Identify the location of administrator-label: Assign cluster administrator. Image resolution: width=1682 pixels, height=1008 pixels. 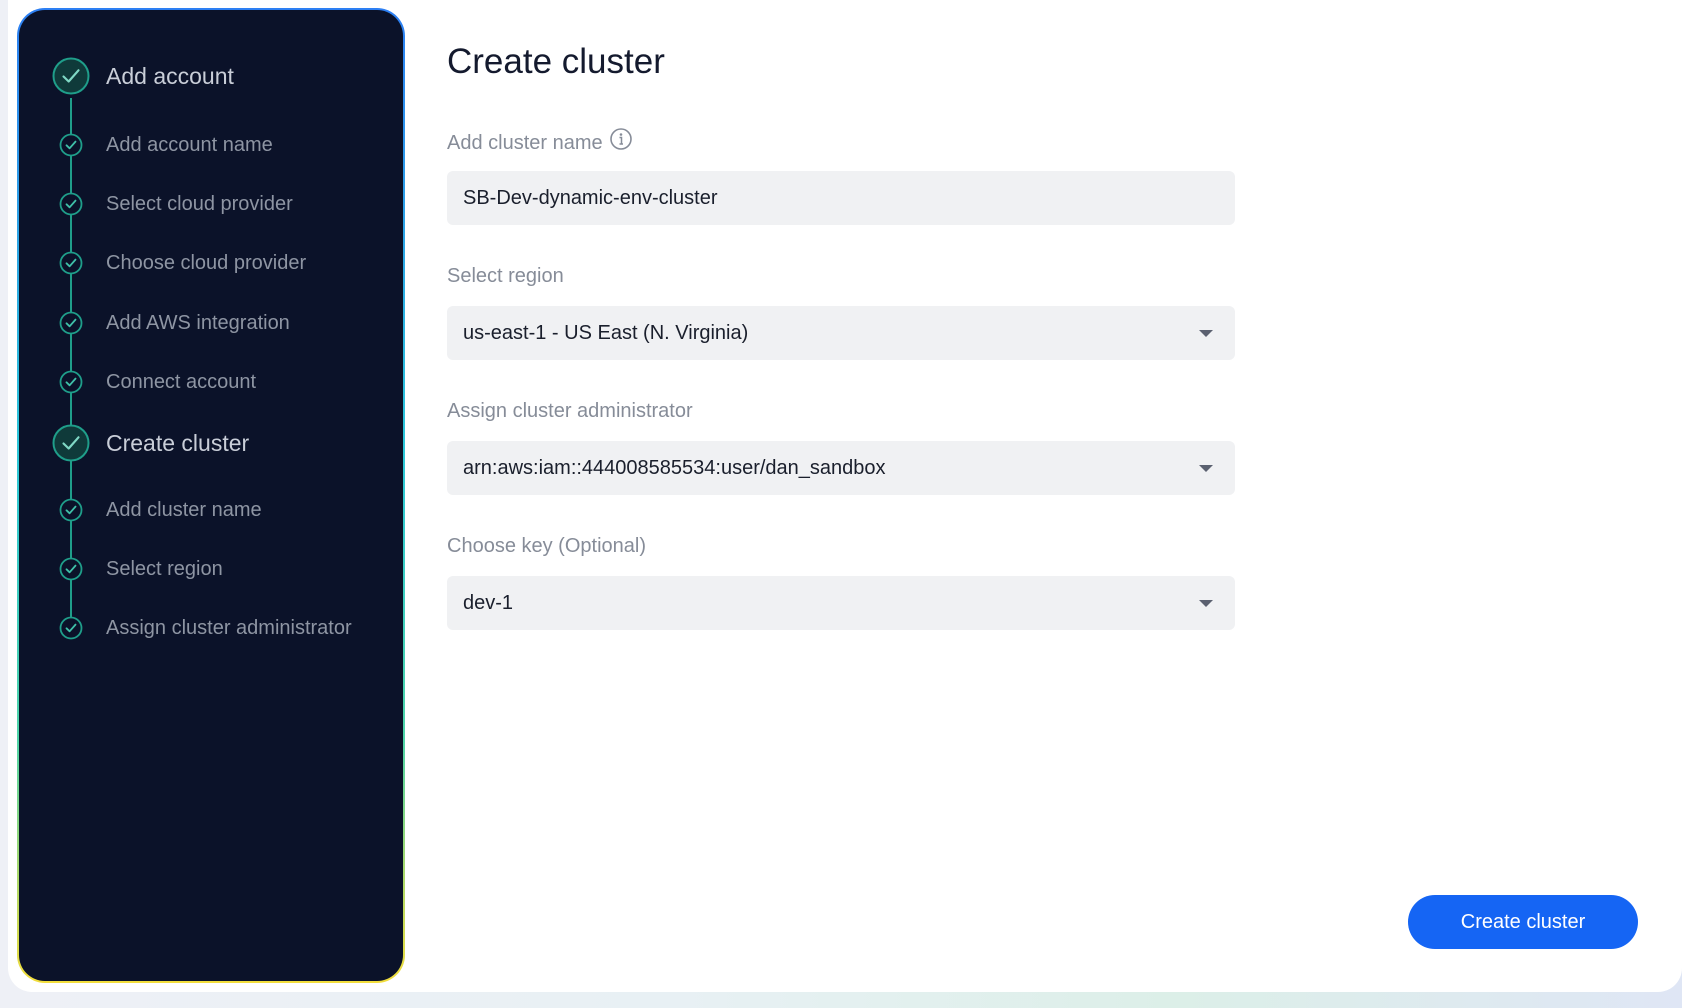
(570, 411).